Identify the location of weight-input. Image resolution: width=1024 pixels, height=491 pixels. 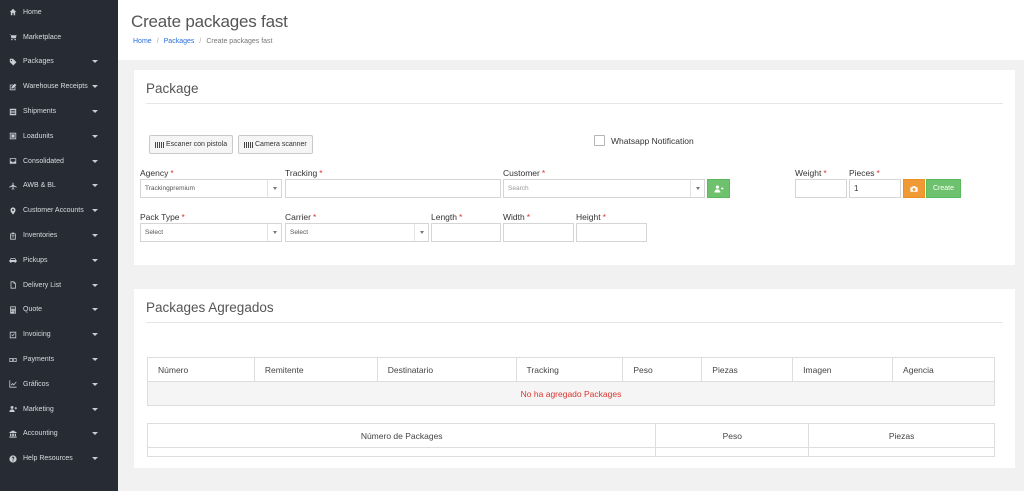
(821, 188).